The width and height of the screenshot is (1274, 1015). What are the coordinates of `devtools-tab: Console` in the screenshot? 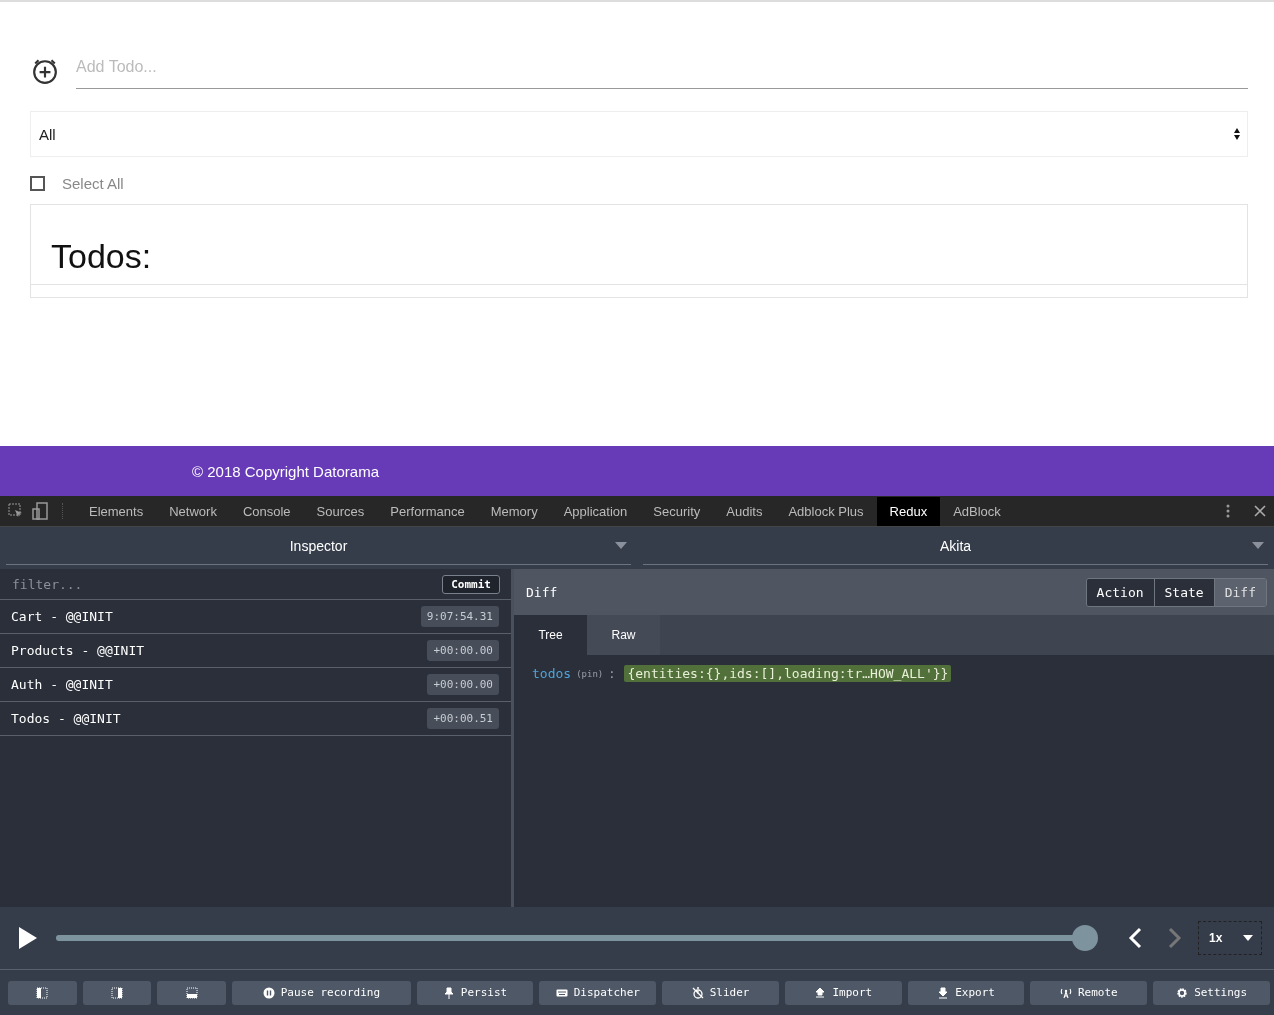 It's located at (266, 511).